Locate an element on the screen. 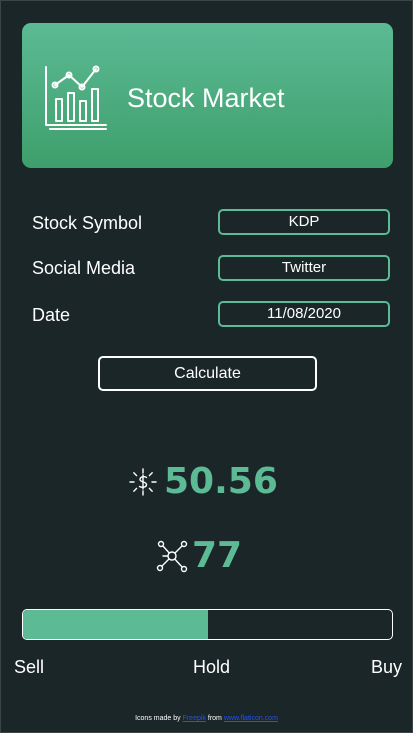 Image resolution: width=413 pixels, height=733 pixels. price-metric: 50.56 is located at coordinates (203, 482).